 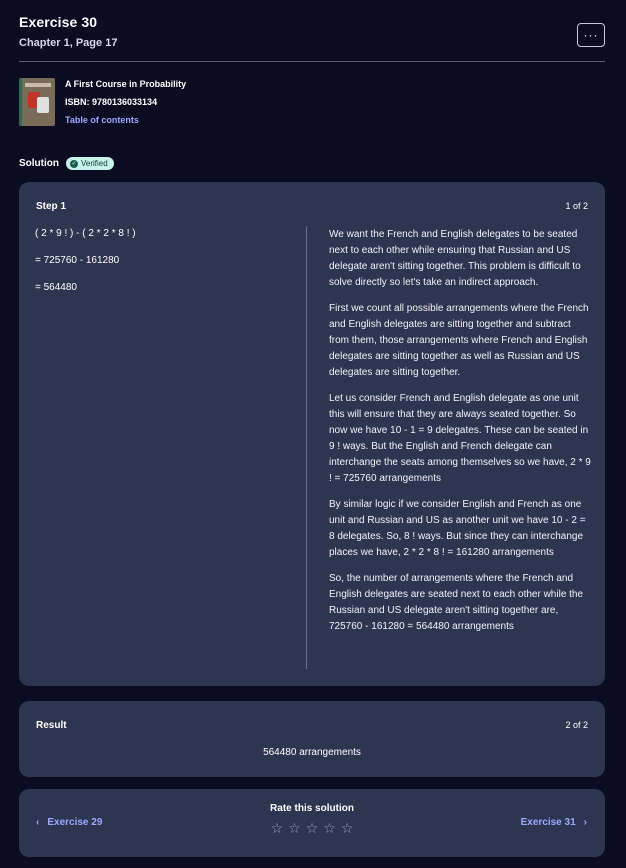 I want to click on chevron-right-icon: ›, so click(x=585, y=822).